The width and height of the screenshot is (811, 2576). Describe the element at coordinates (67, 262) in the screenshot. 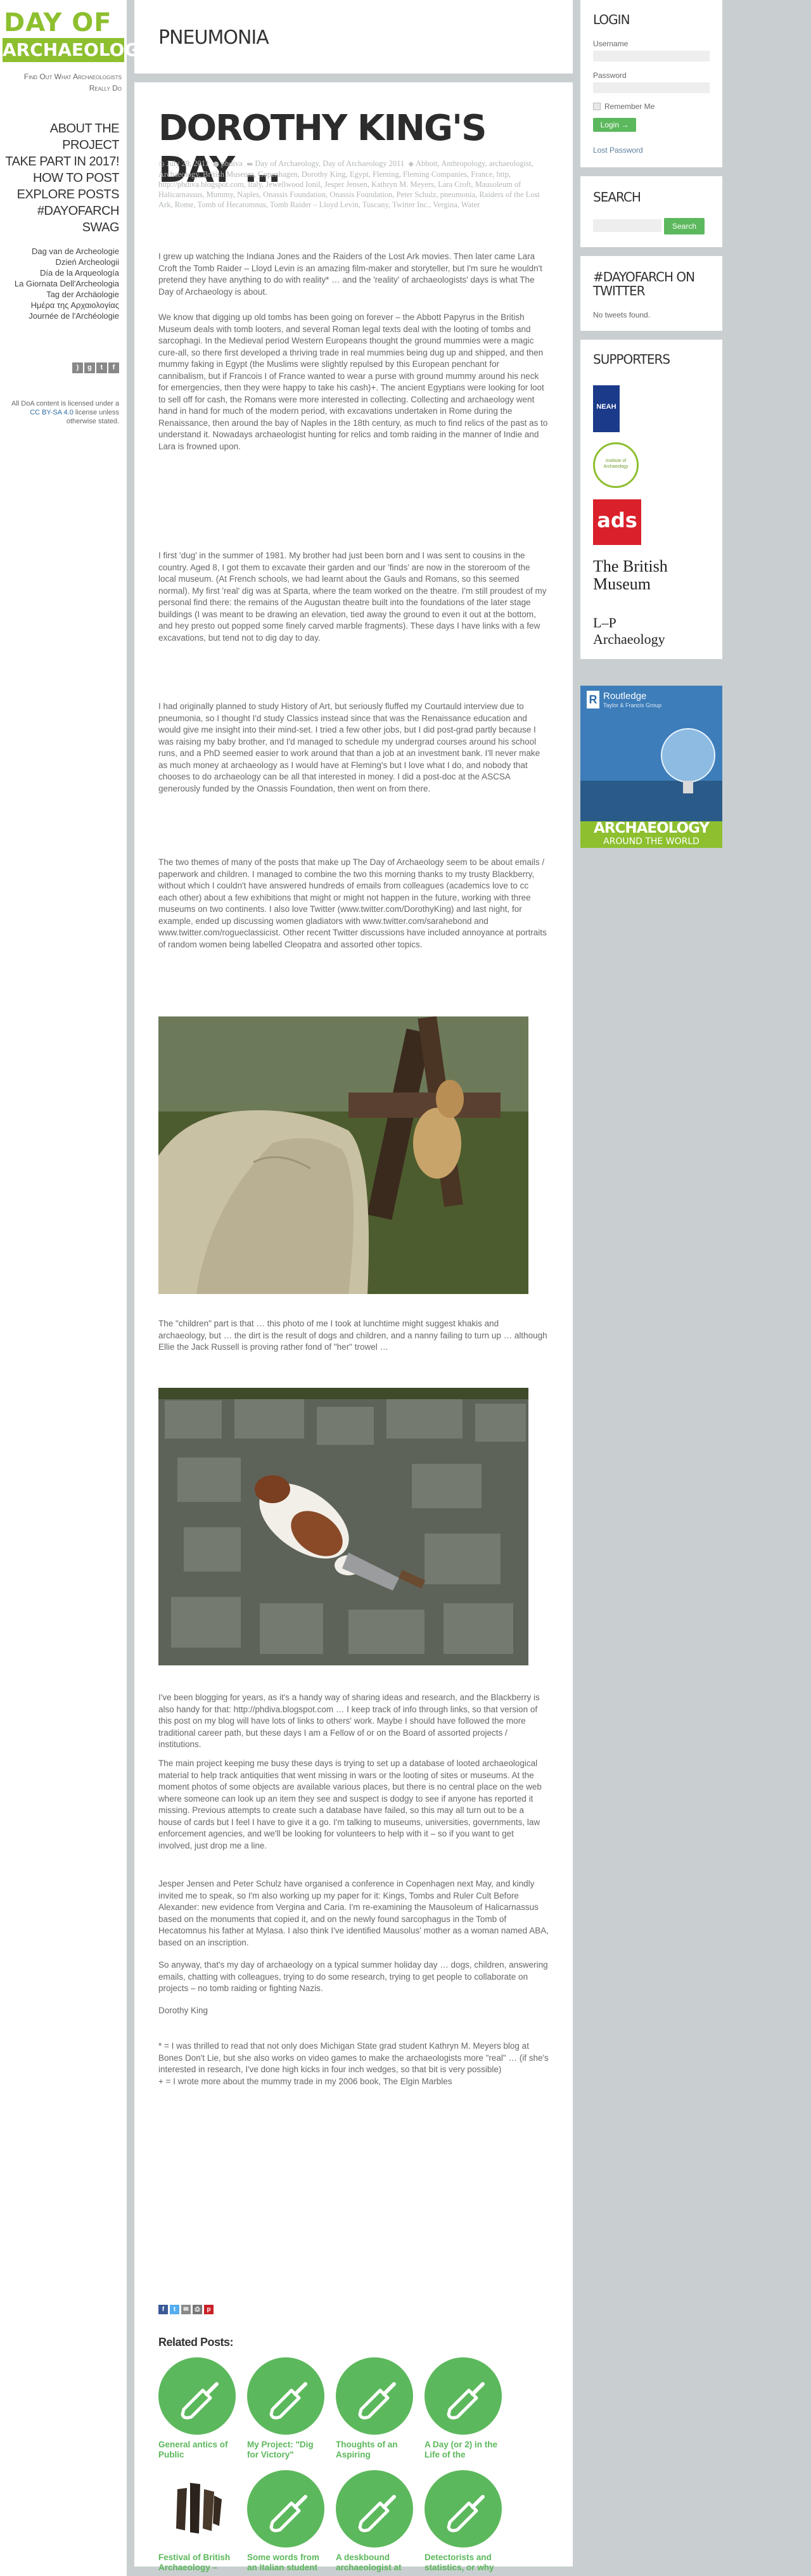

I see `lang-polish: Dzień Archeologii` at that location.